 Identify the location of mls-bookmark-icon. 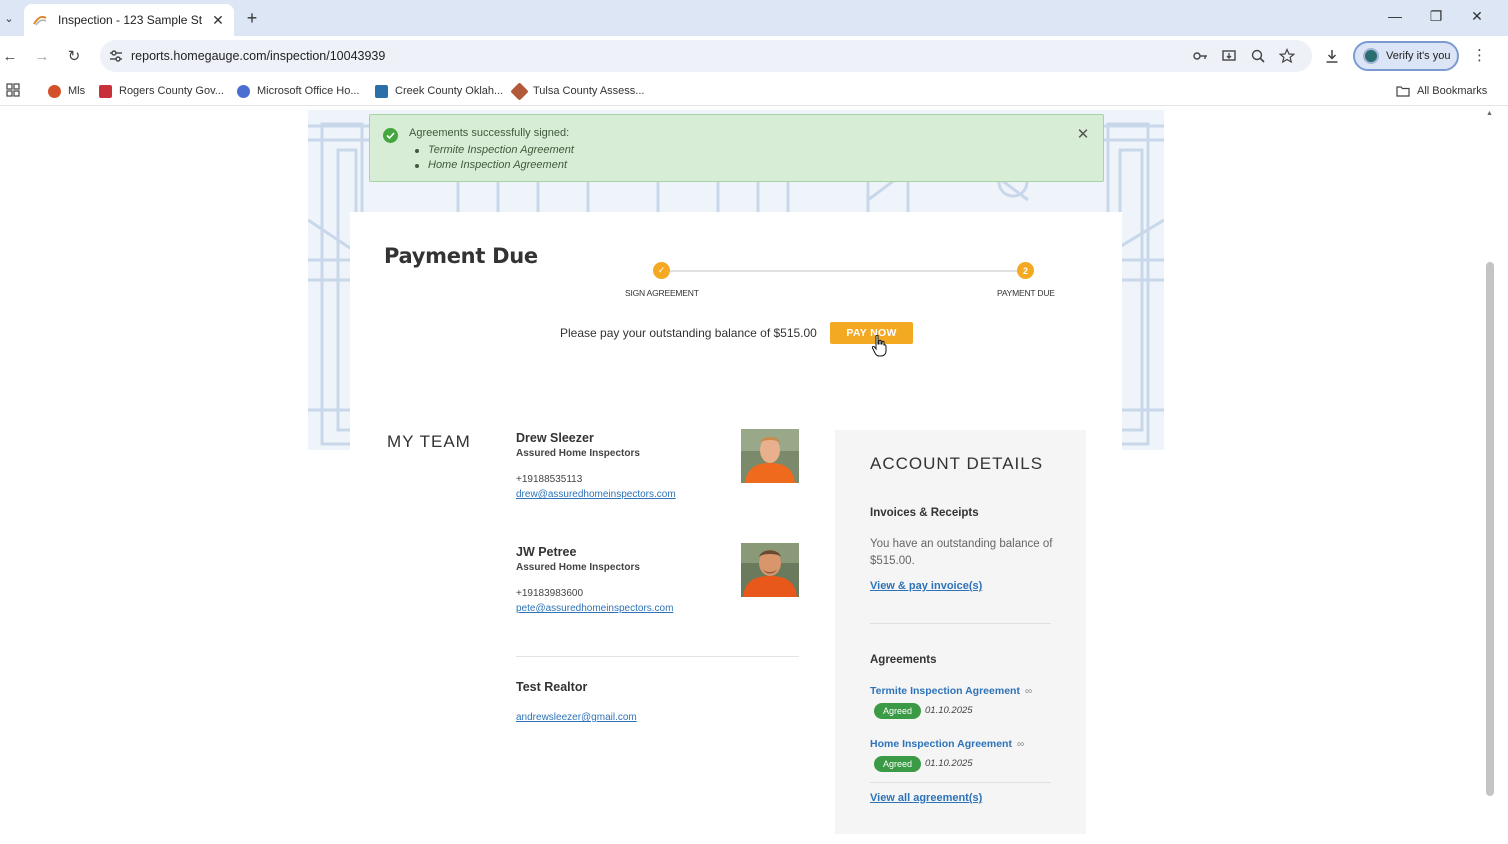
(54, 91).